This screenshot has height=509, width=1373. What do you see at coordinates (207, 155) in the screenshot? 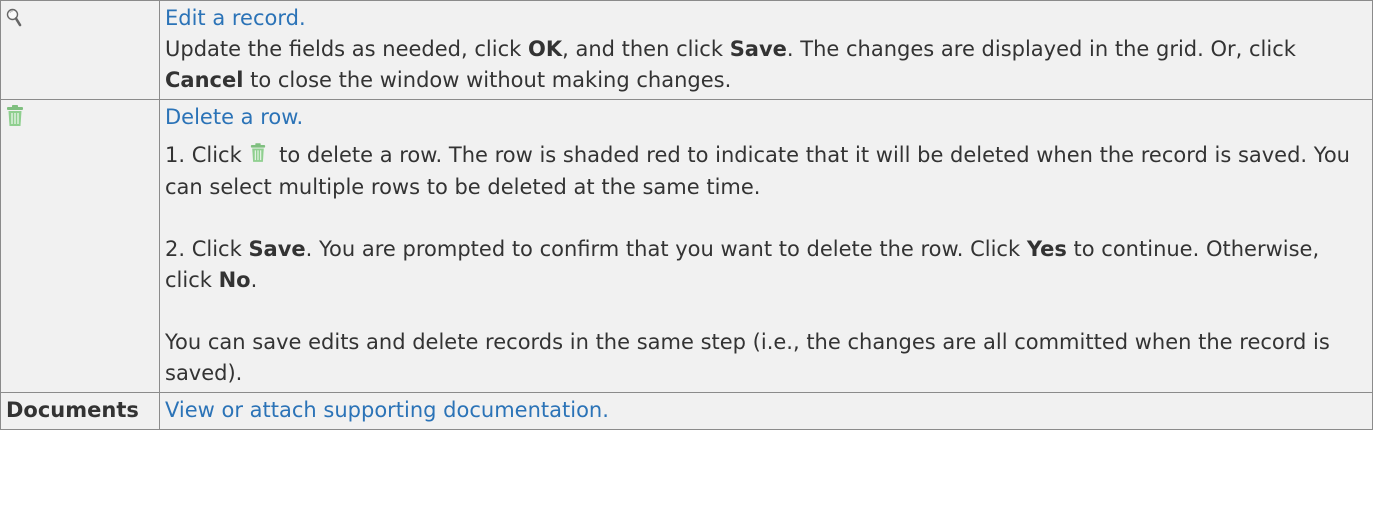
I see `delete-step-1-pre: 1. Click` at bounding box center [207, 155].